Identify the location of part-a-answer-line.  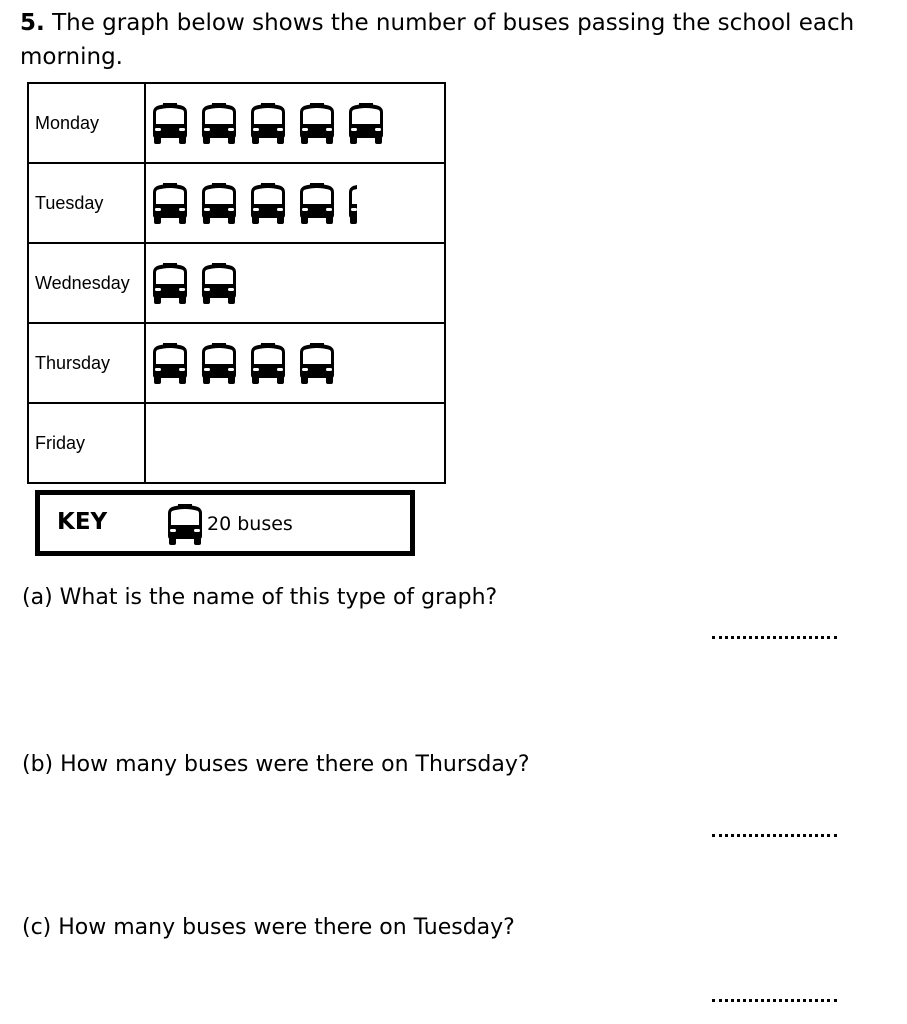
(774, 637).